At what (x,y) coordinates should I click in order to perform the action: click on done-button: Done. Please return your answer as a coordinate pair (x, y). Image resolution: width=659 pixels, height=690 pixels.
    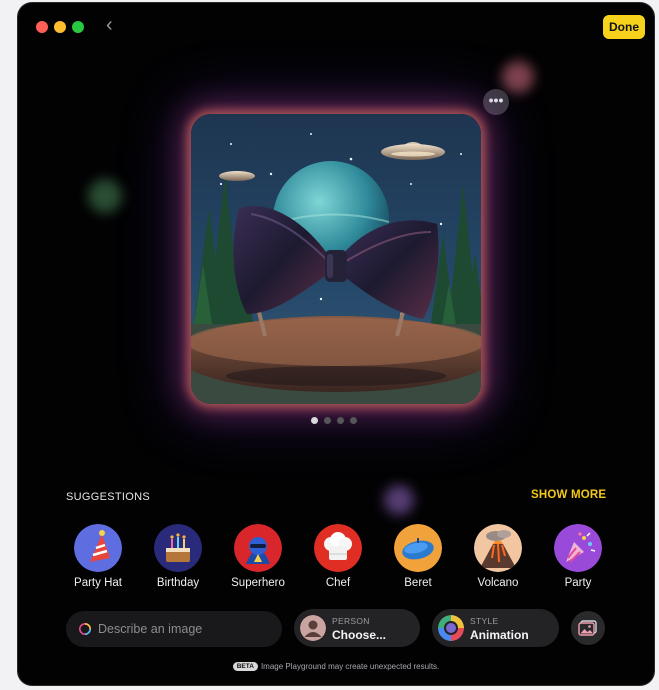
    Looking at the image, I should click on (624, 27).